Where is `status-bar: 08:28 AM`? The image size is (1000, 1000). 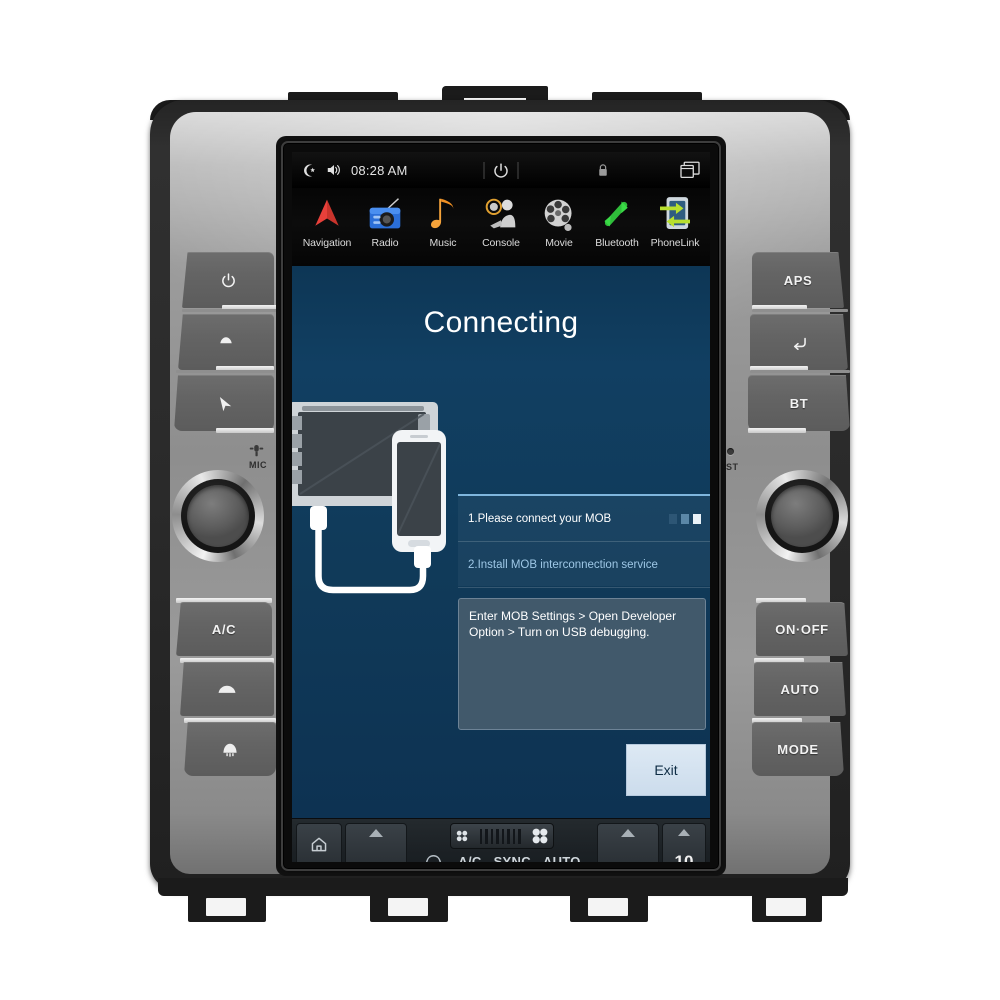
status-bar: 08:28 AM is located at coordinates (501, 170).